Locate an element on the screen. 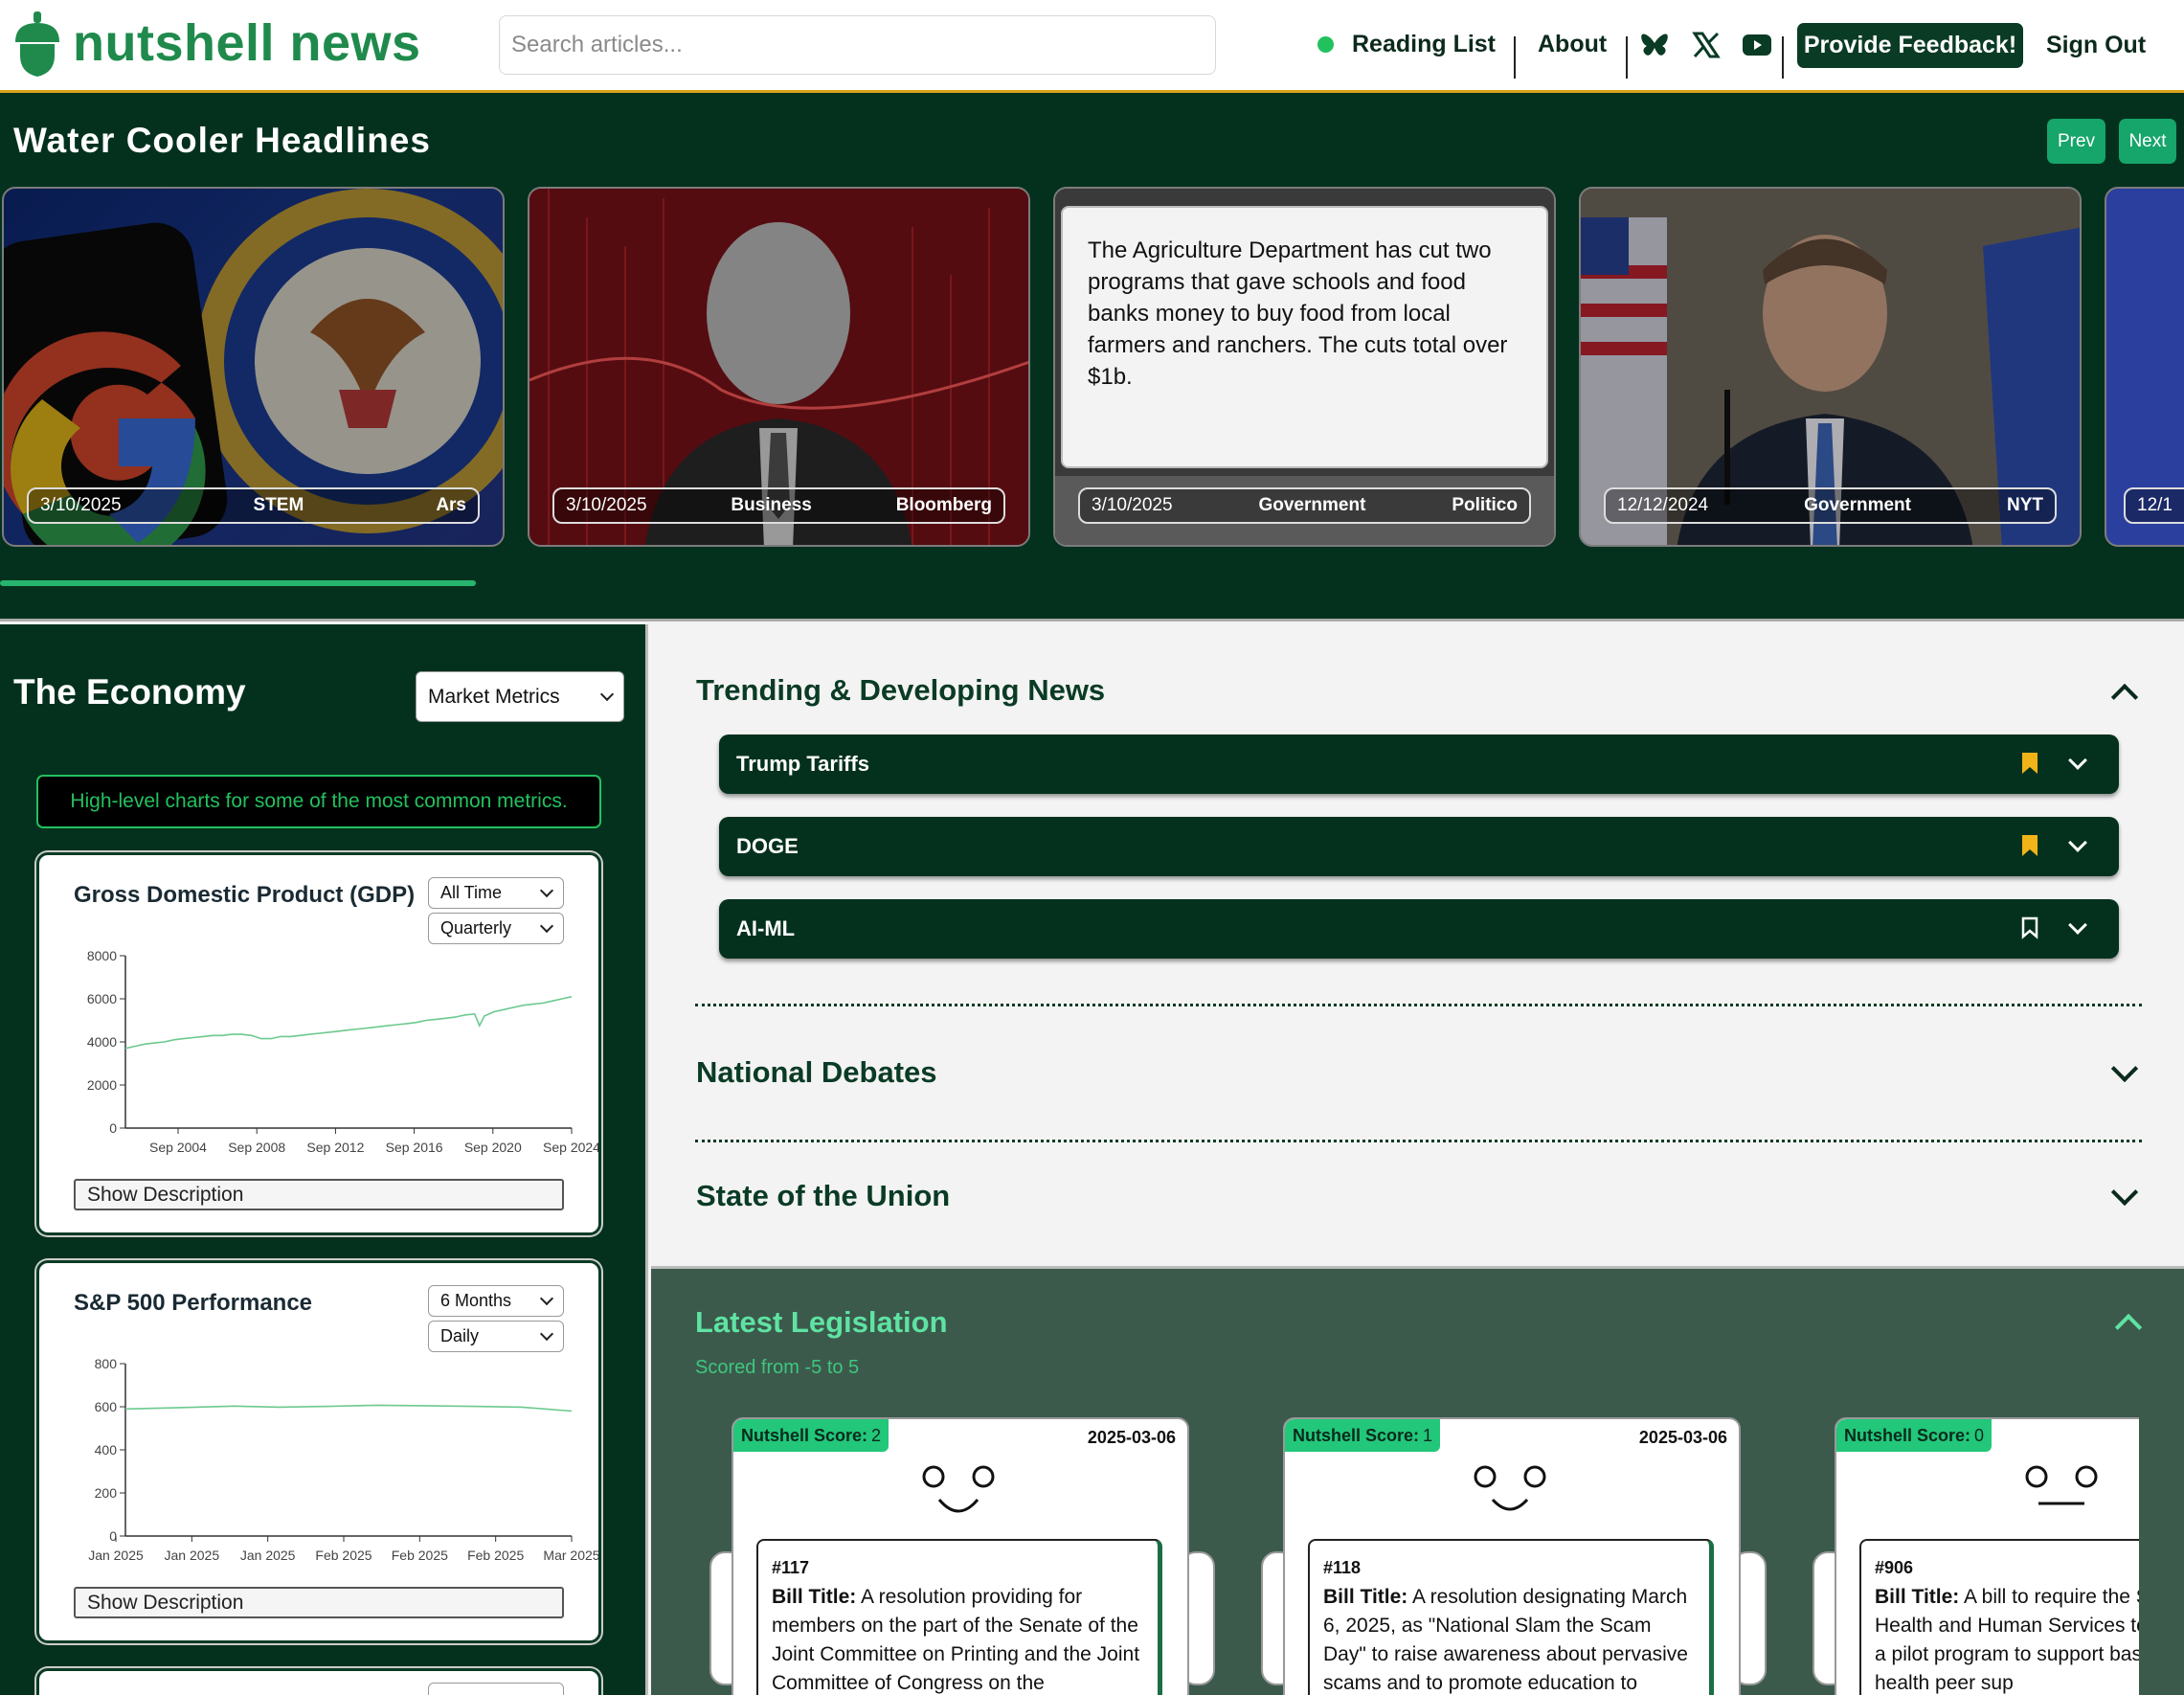  headline-card: 3/10/2025 STEM Ars is located at coordinates (254, 367).